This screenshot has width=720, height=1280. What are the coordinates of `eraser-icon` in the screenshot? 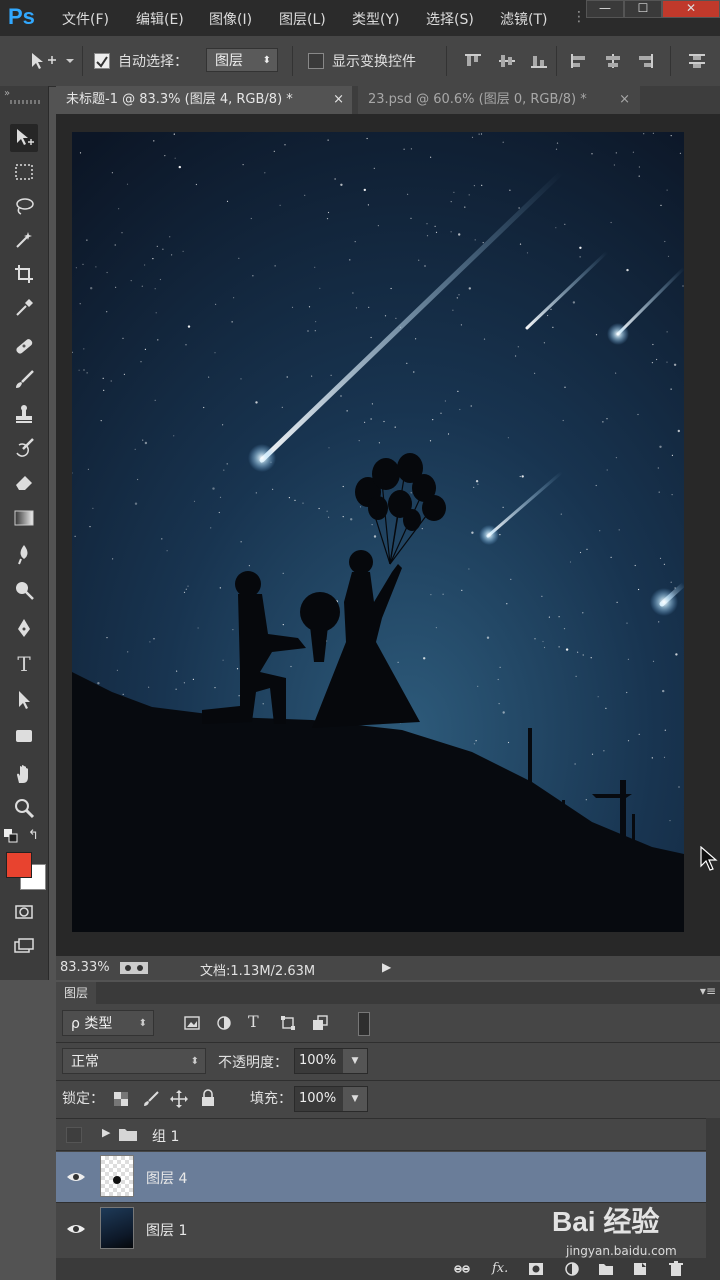 It's located at (24, 482).